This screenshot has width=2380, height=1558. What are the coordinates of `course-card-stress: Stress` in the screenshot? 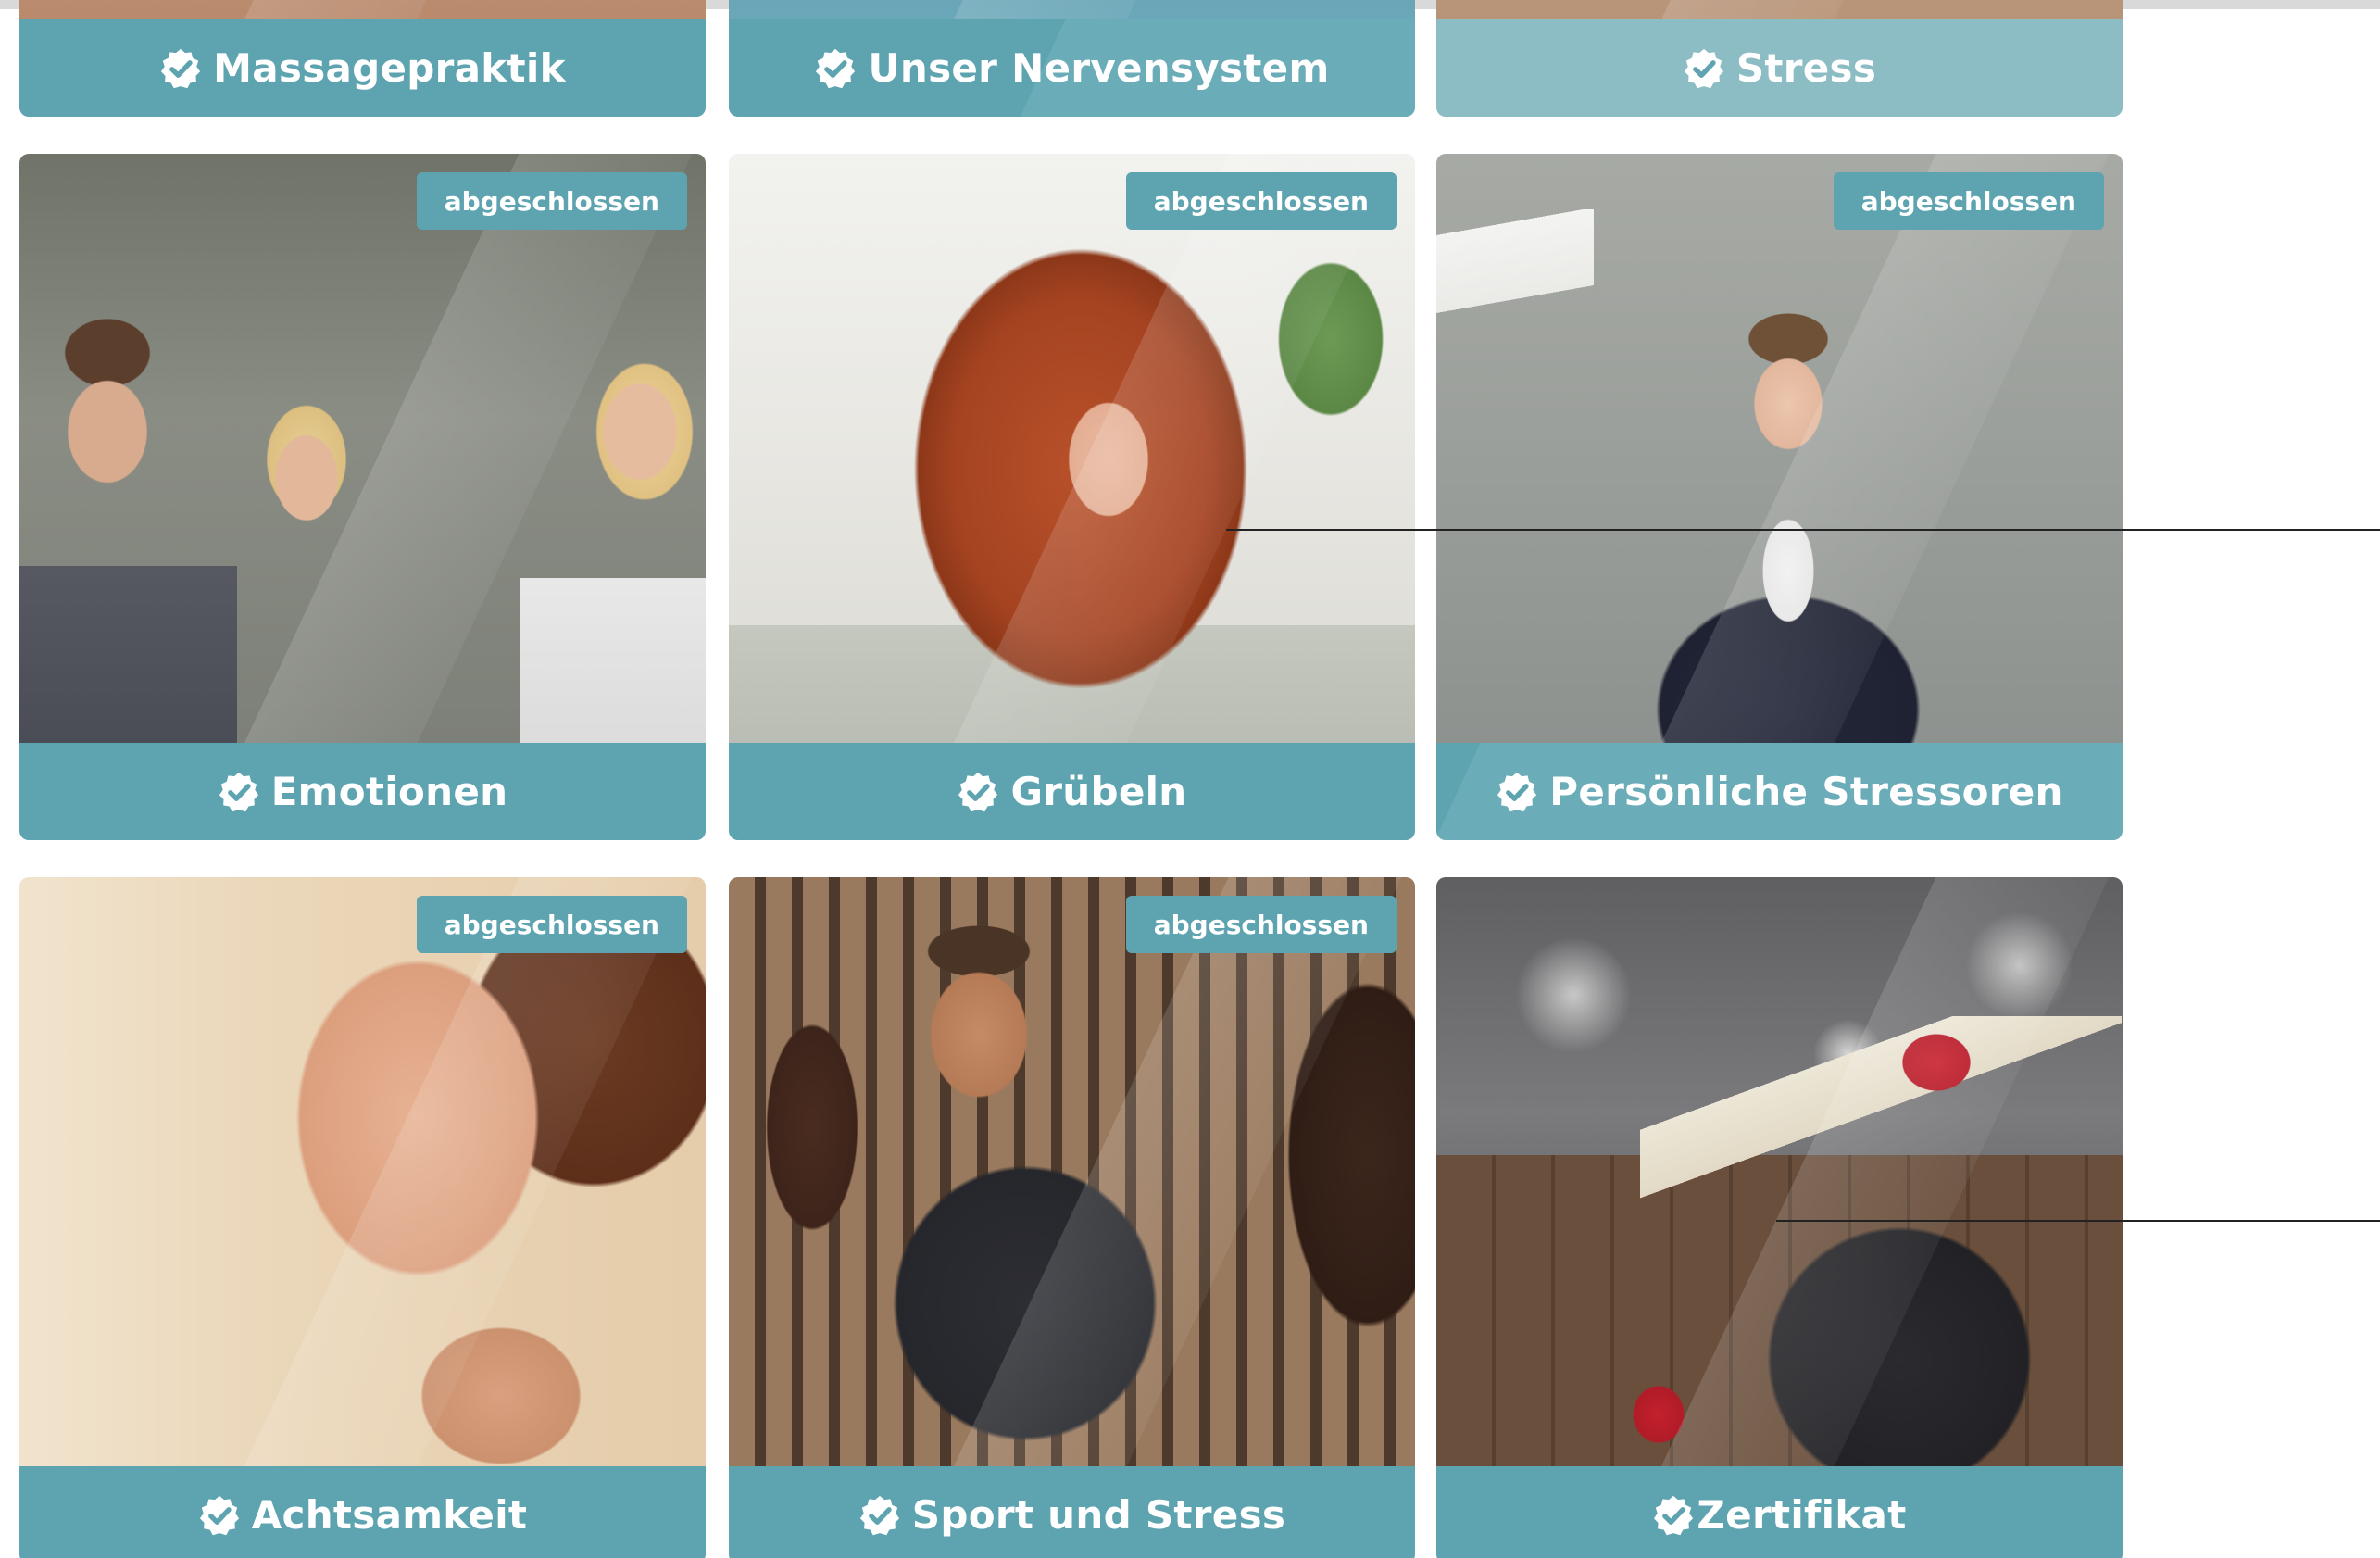 It's located at (1779, 58).